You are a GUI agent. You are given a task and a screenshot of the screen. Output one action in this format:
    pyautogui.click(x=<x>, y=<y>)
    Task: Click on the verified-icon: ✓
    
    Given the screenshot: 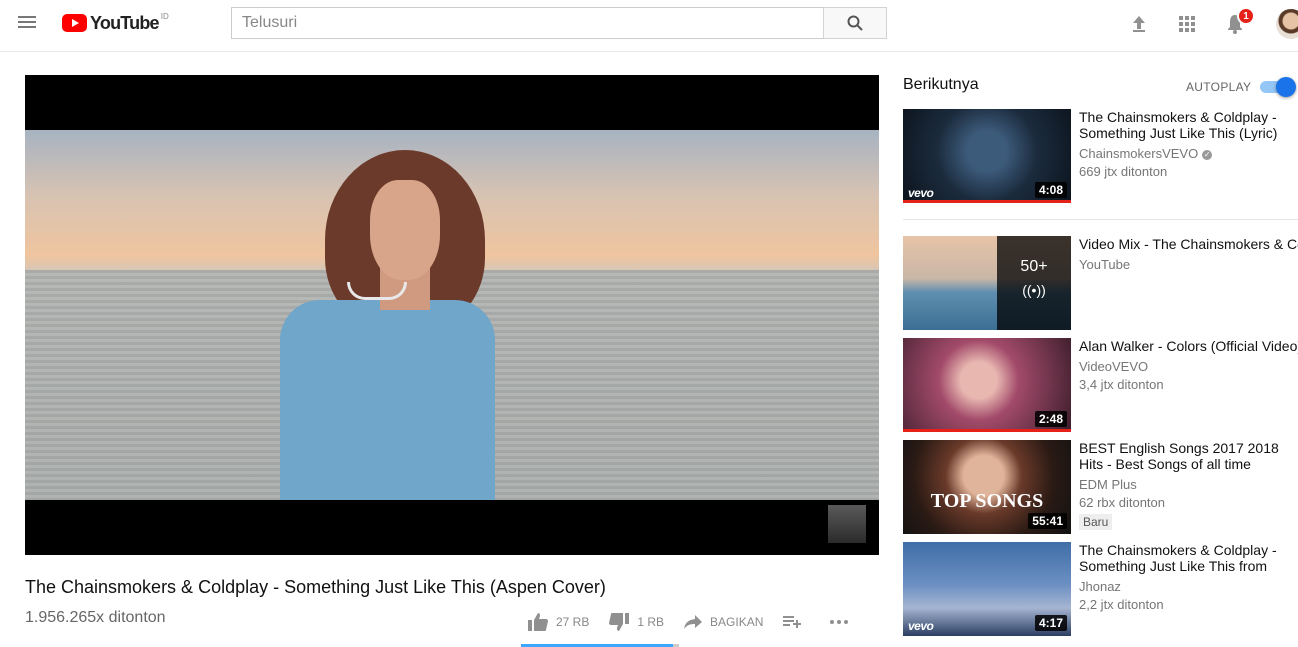 What is the action you would take?
    pyautogui.click(x=1207, y=154)
    